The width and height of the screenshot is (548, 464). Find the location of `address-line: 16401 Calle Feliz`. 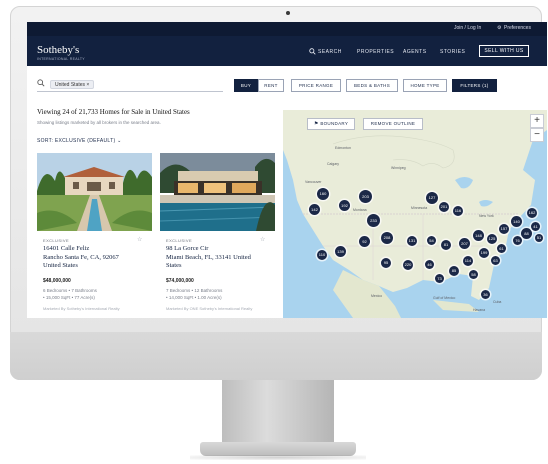

address-line: 16401 Calle Feliz is located at coordinates (66, 248).